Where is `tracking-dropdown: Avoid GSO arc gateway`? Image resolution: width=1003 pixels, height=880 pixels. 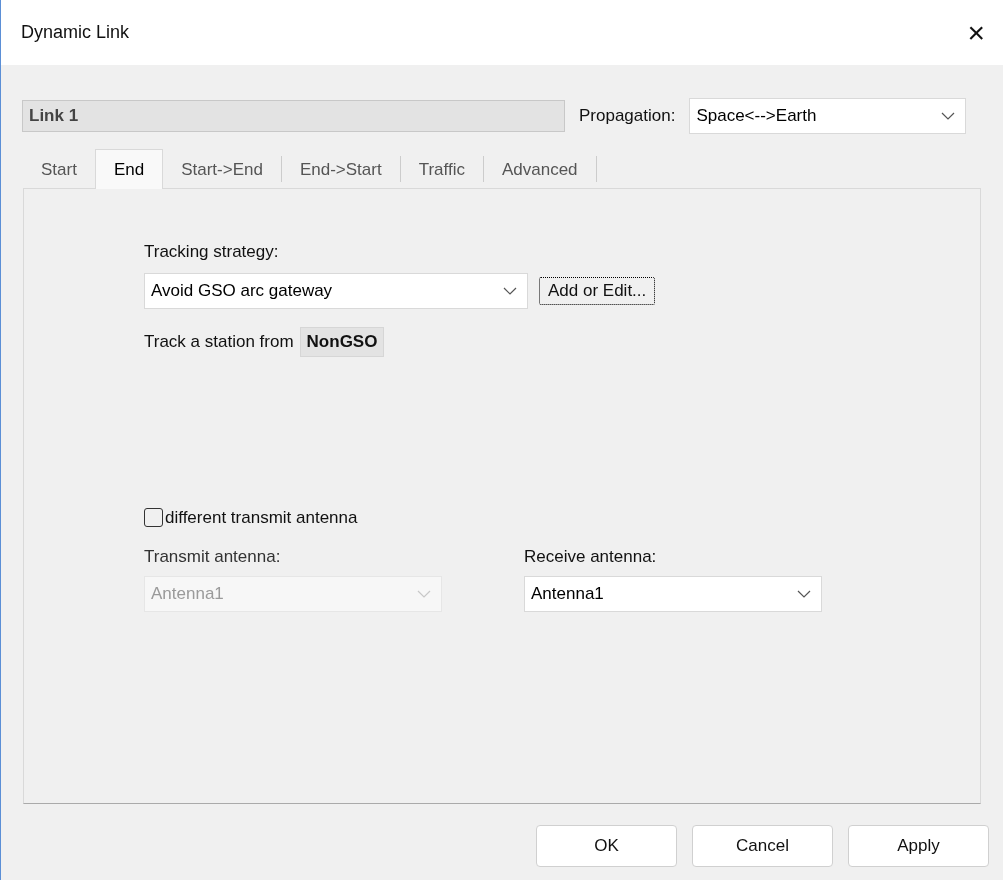 tracking-dropdown: Avoid GSO arc gateway is located at coordinates (336, 290).